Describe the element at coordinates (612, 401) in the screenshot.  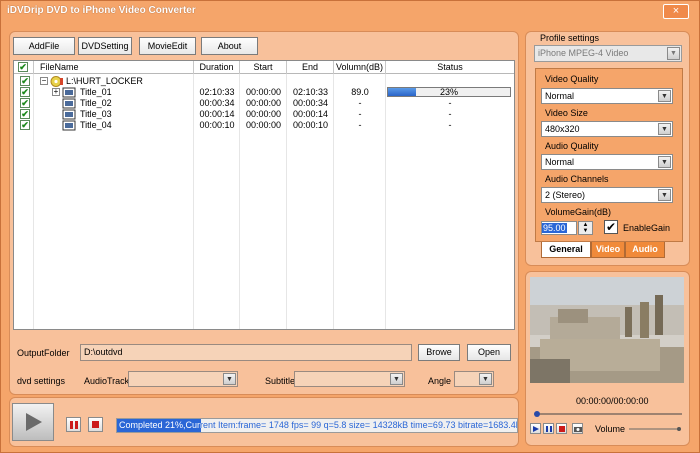
I see `playback-time: 00:00:00/00:00:00` at that location.